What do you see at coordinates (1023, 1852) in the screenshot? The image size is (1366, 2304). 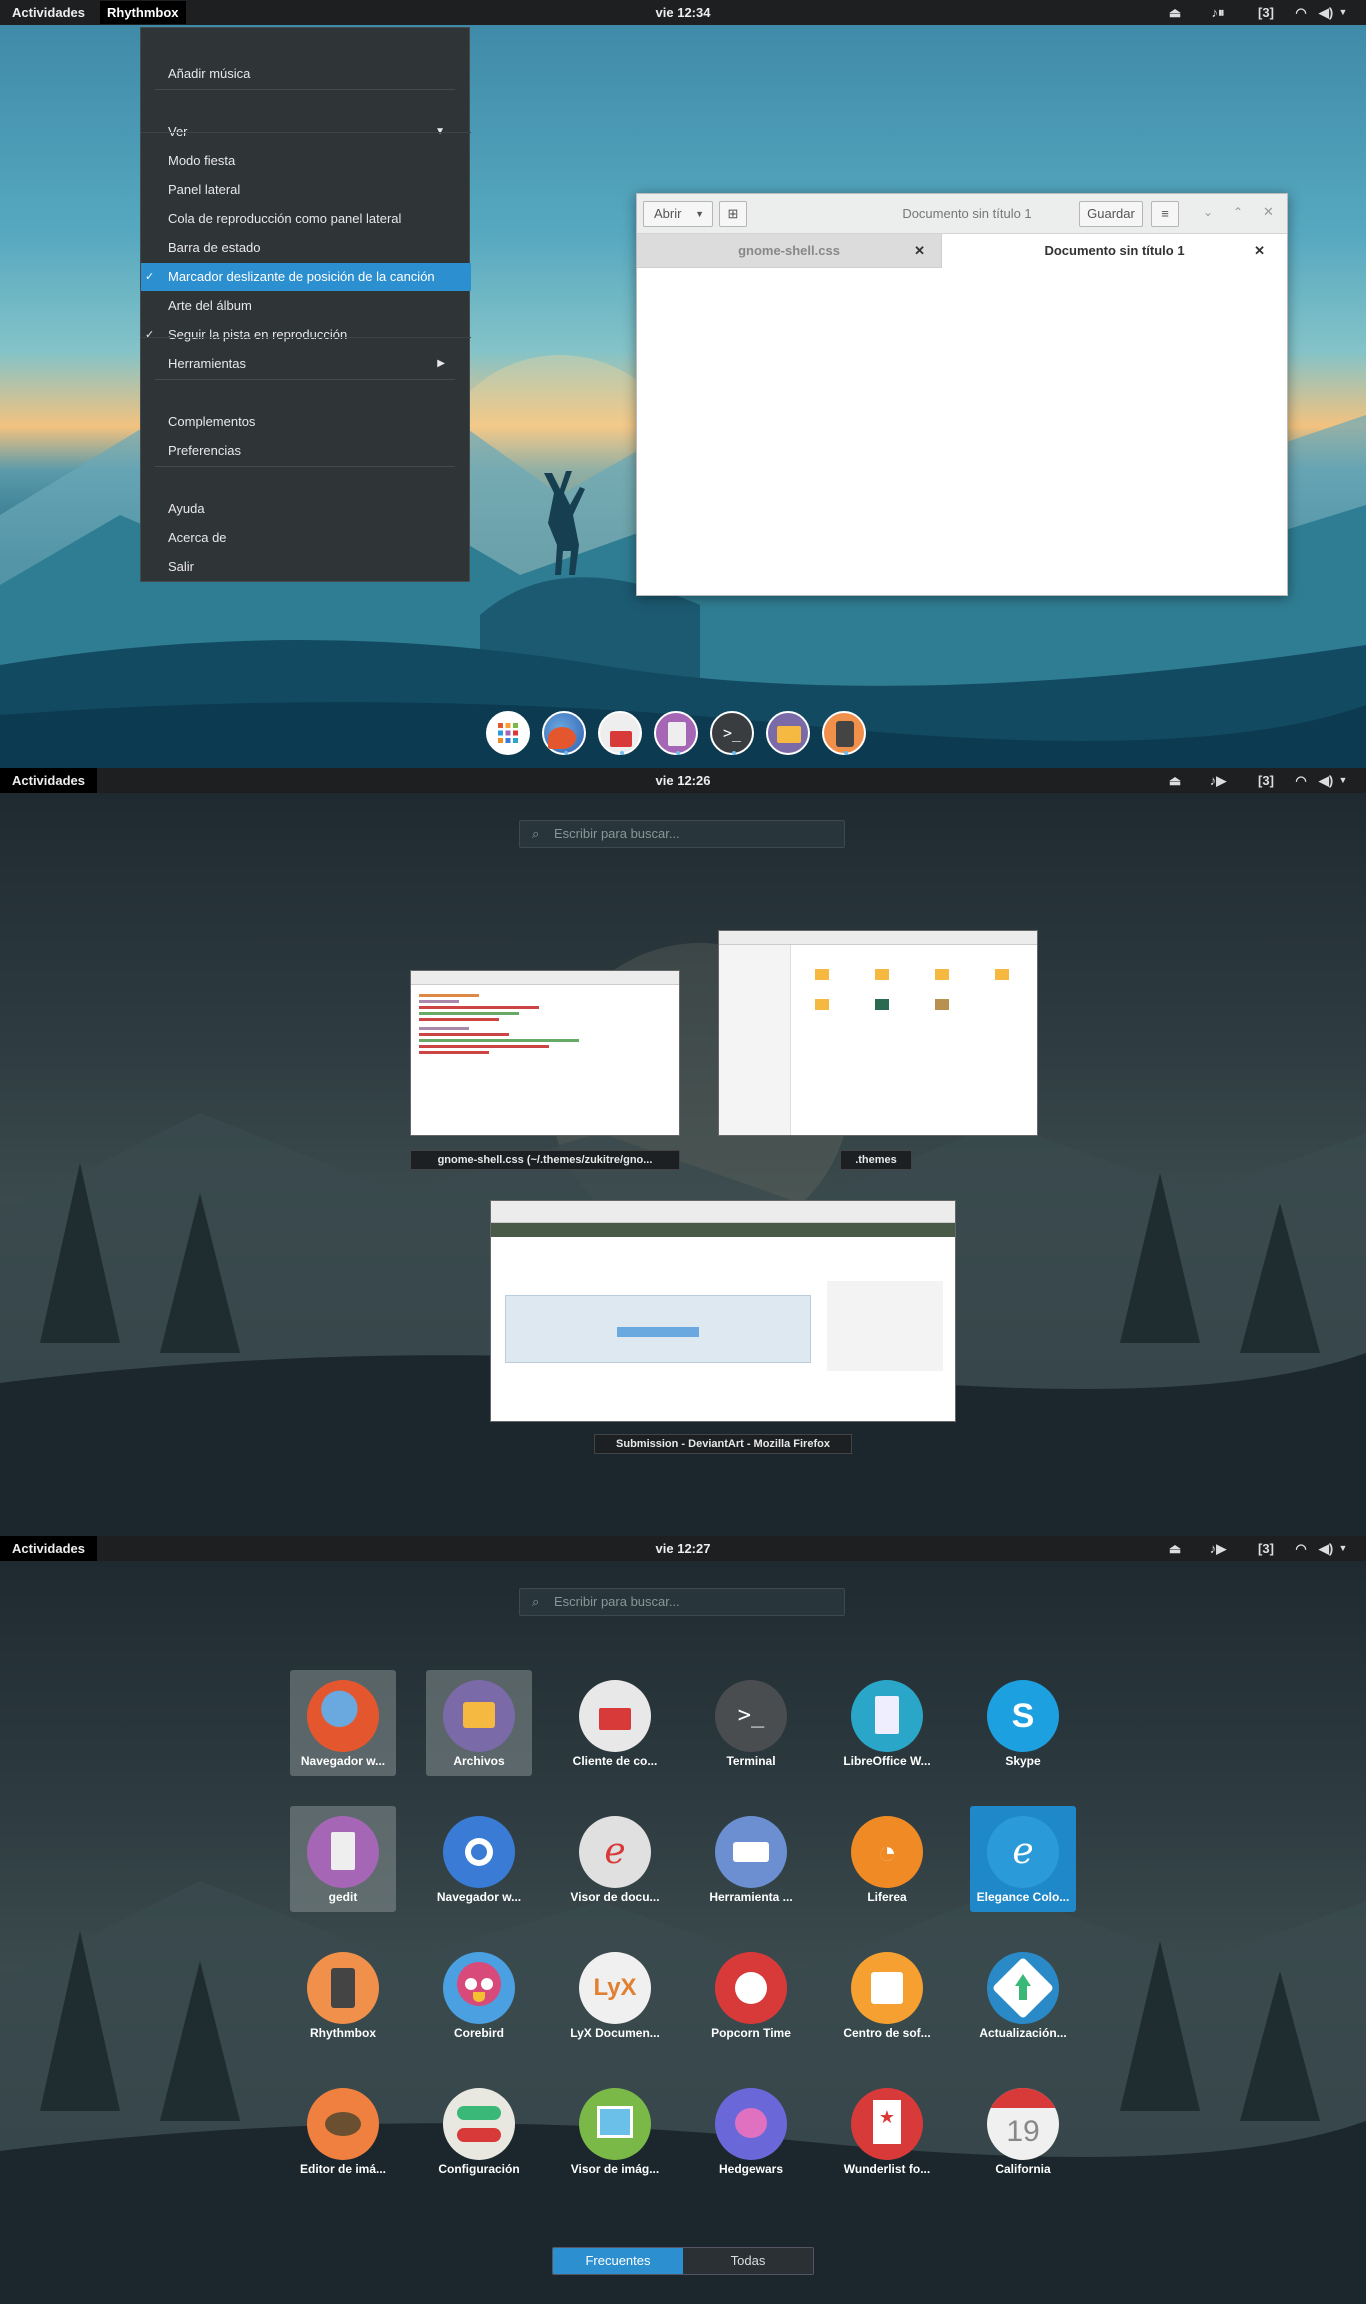 I see `elegance-colors-icon: e` at bounding box center [1023, 1852].